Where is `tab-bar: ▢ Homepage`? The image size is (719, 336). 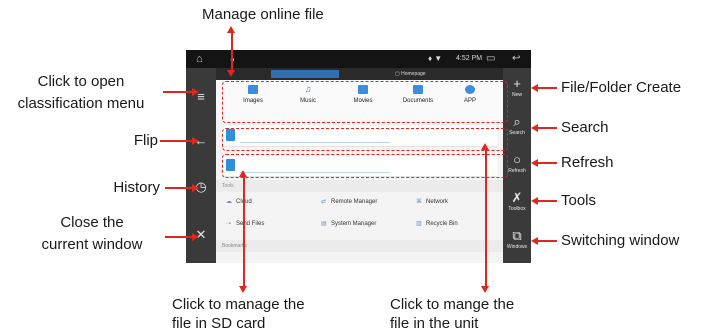
tab-bar: ▢ Homepage is located at coordinates (359, 74).